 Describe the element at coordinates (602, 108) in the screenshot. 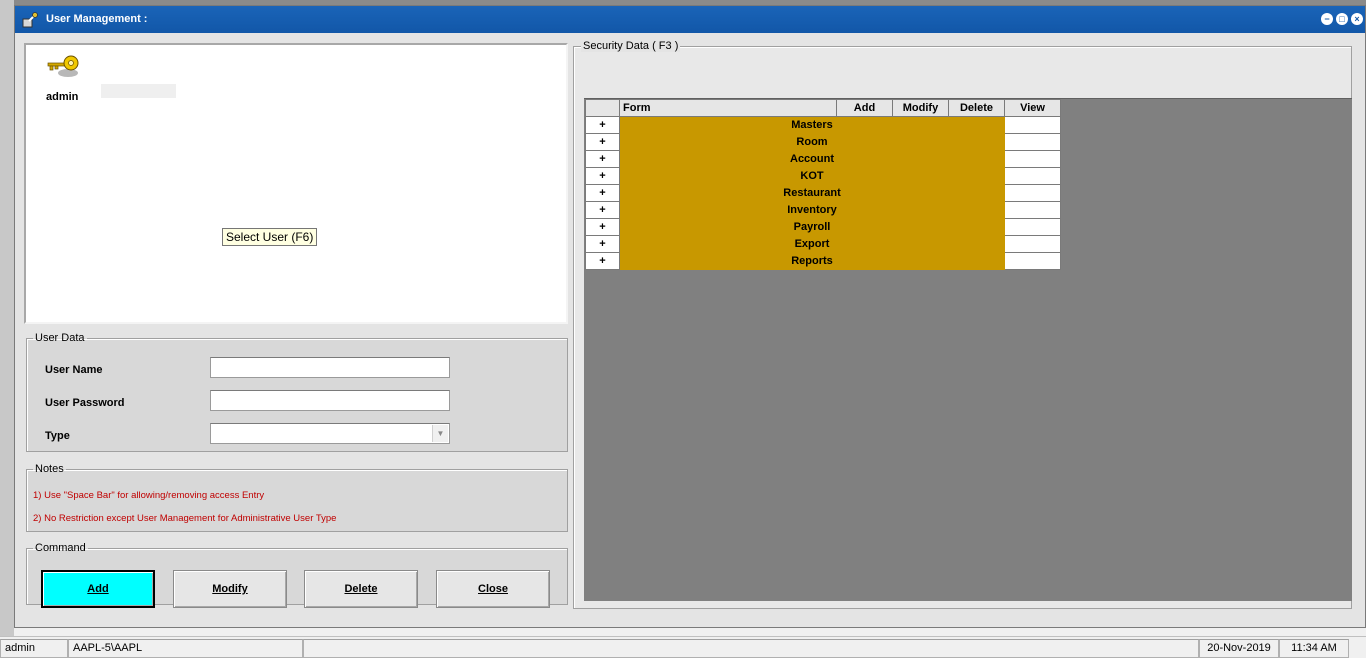

I see `expand-header` at that location.